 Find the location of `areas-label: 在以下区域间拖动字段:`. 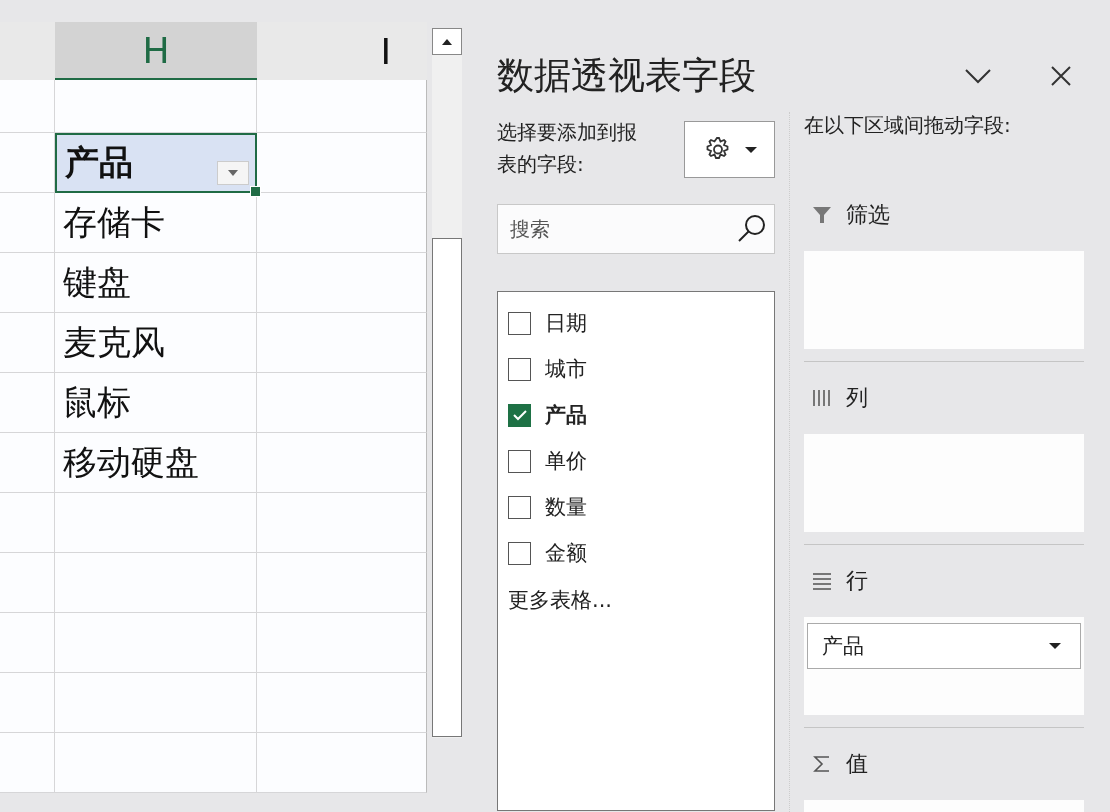

areas-label: 在以下区域间拖动字段: is located at coordinates (908, 125).